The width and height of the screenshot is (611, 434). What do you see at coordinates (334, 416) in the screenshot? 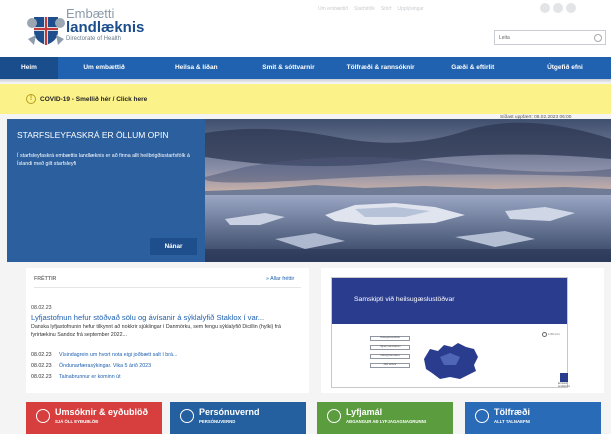
I see `info-icon` at bounding box center [334, 416].